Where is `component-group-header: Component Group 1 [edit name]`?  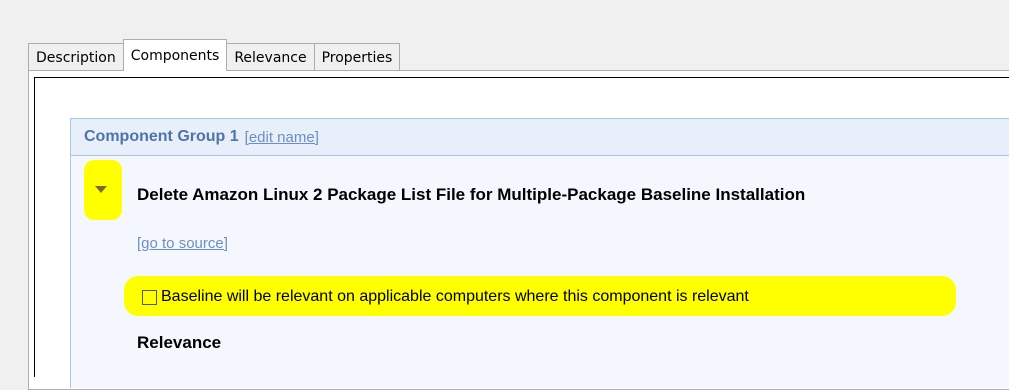
component-group-header: Component Group 1 [edit name] is located at coordinates (540, 137).